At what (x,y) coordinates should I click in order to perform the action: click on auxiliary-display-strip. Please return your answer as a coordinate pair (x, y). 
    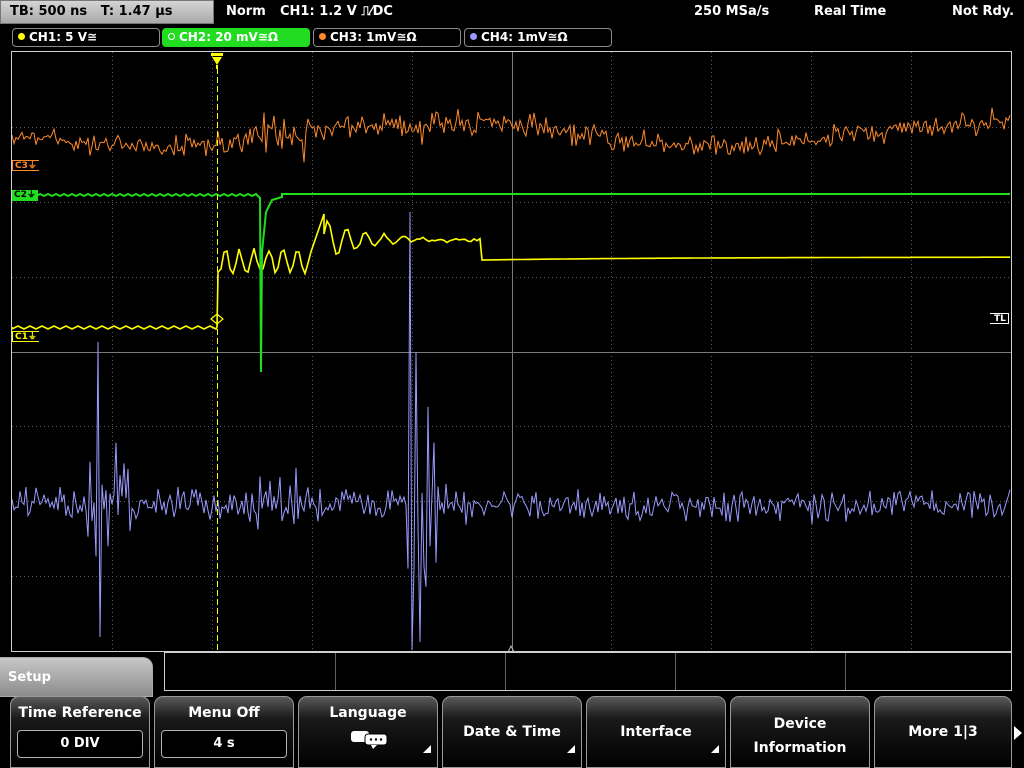
    Looking at the image, I should click on (588, 671).